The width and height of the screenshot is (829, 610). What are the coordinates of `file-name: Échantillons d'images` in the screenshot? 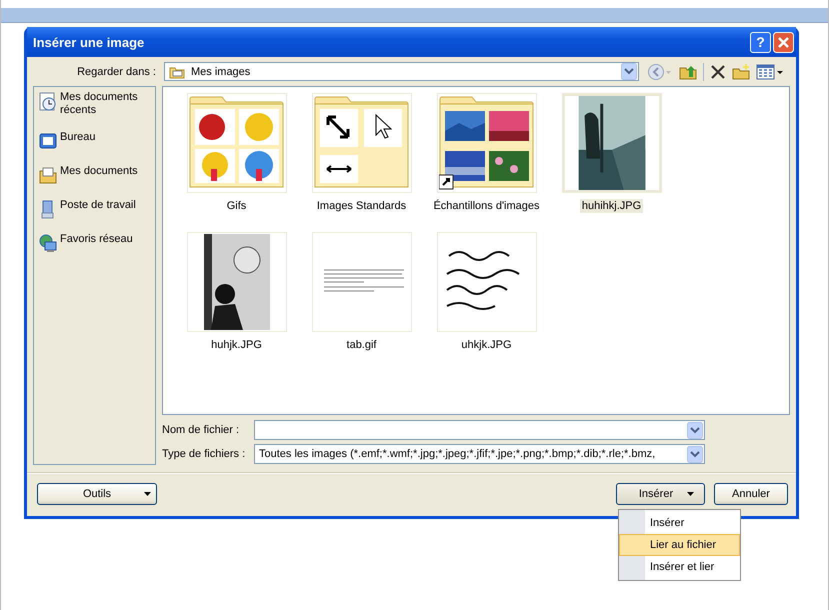 It's located at (486, 206).